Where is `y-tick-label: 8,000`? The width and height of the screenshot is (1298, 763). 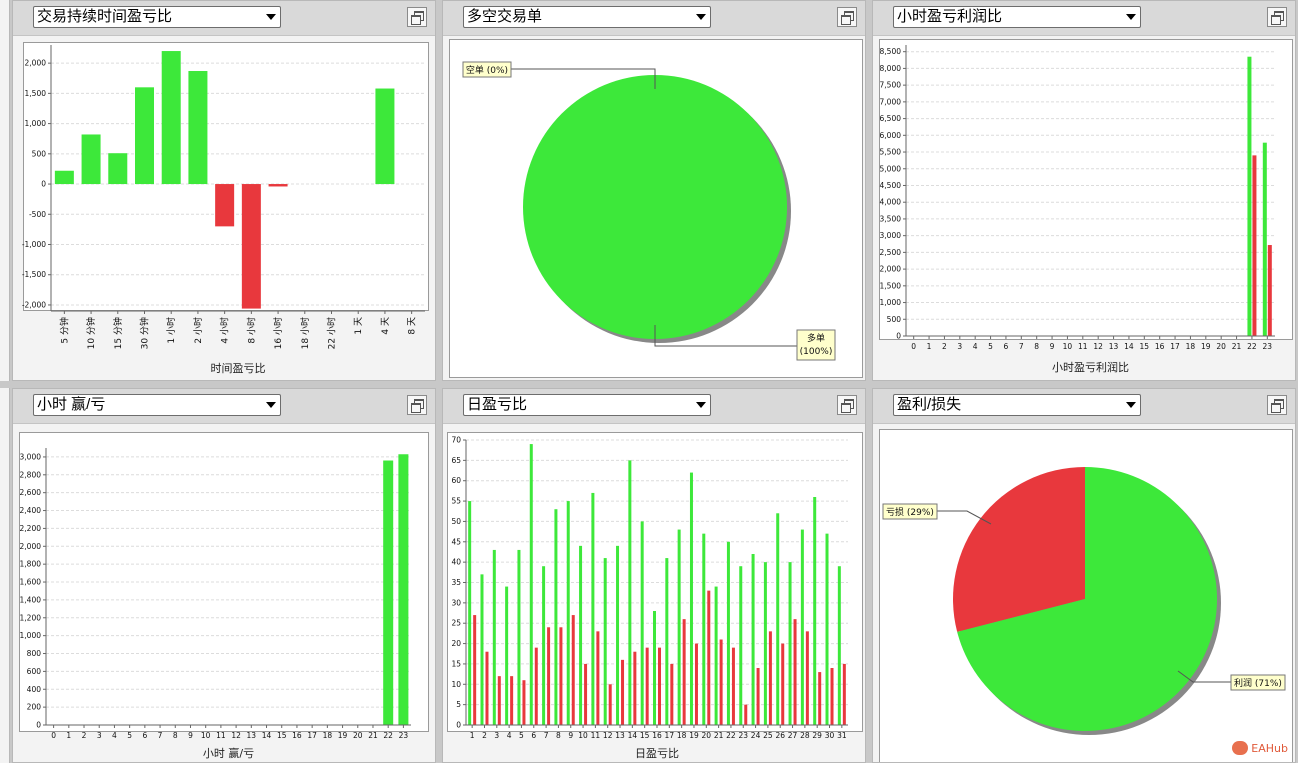
y-tick-label: 8,000 is located at coordinates (891, 68).